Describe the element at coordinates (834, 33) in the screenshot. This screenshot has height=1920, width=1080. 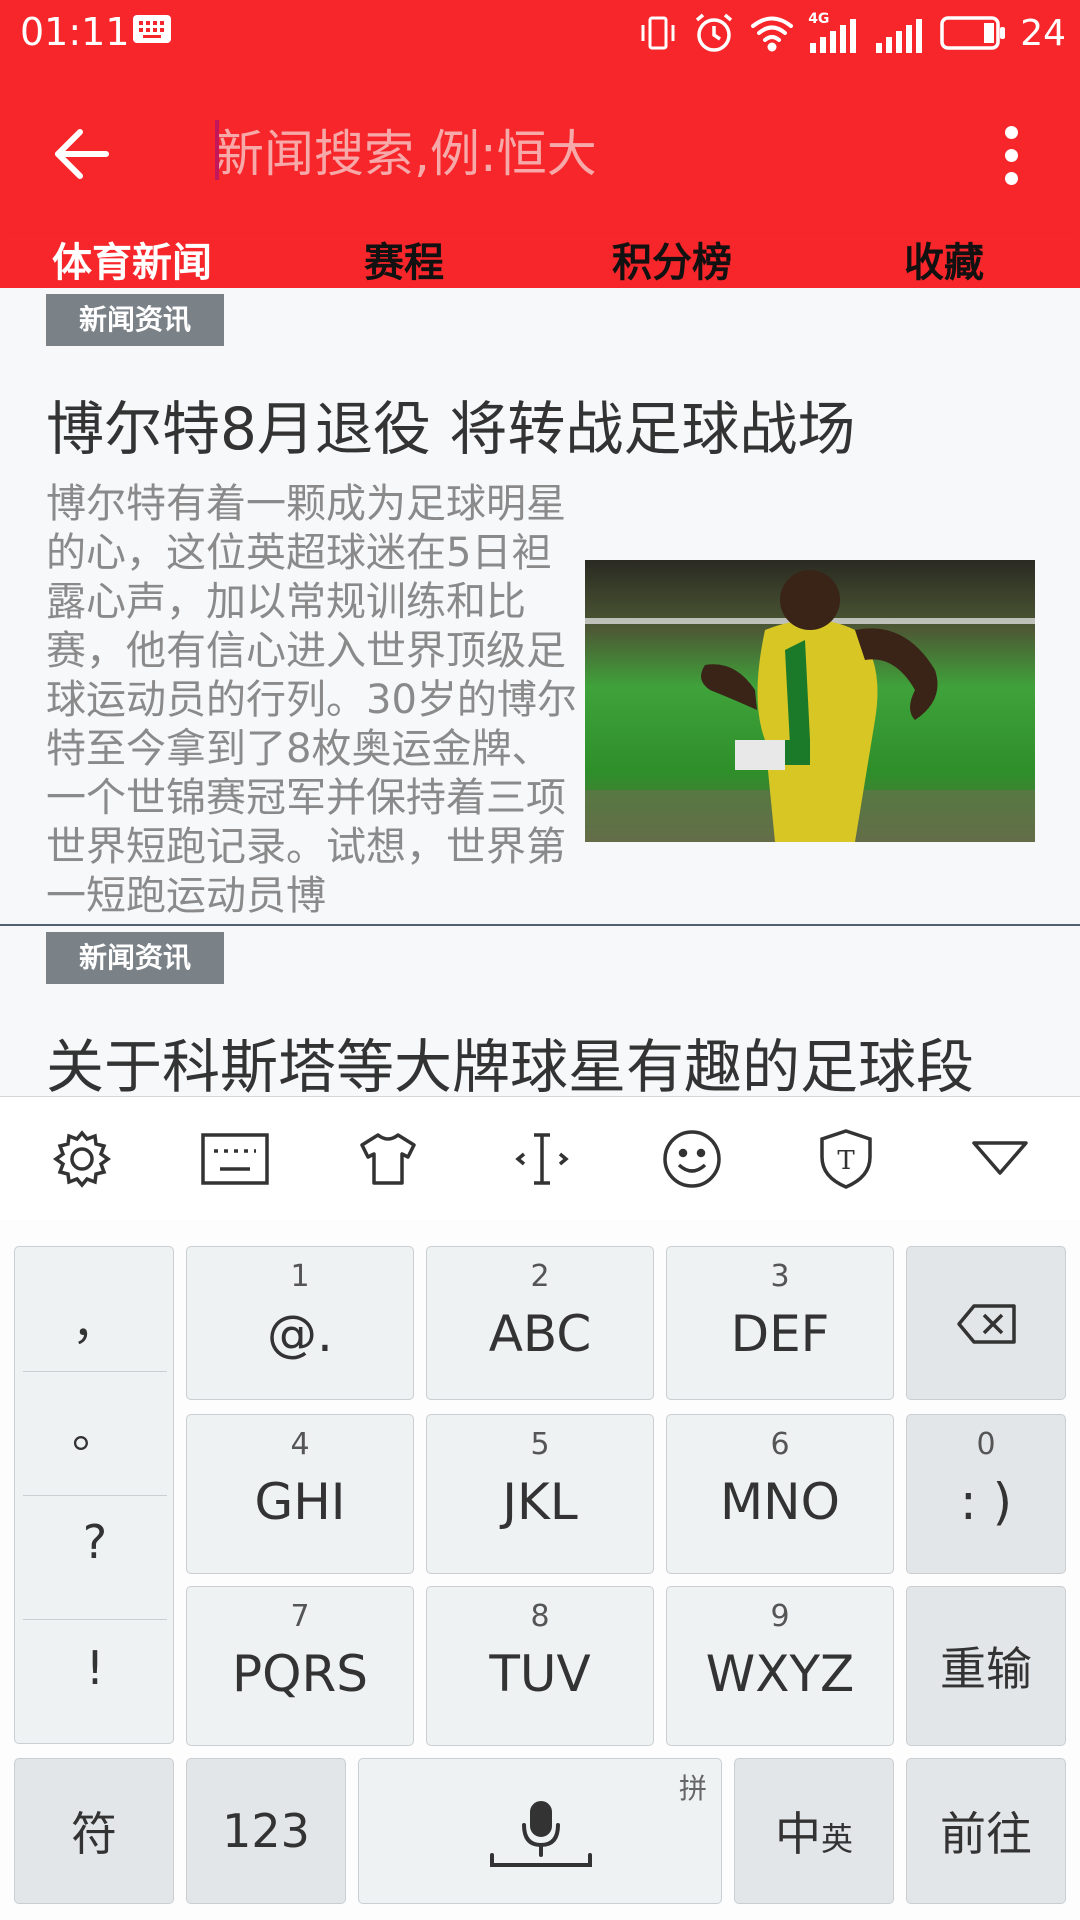
I see `signal-4g-icon: 4G` at that location.